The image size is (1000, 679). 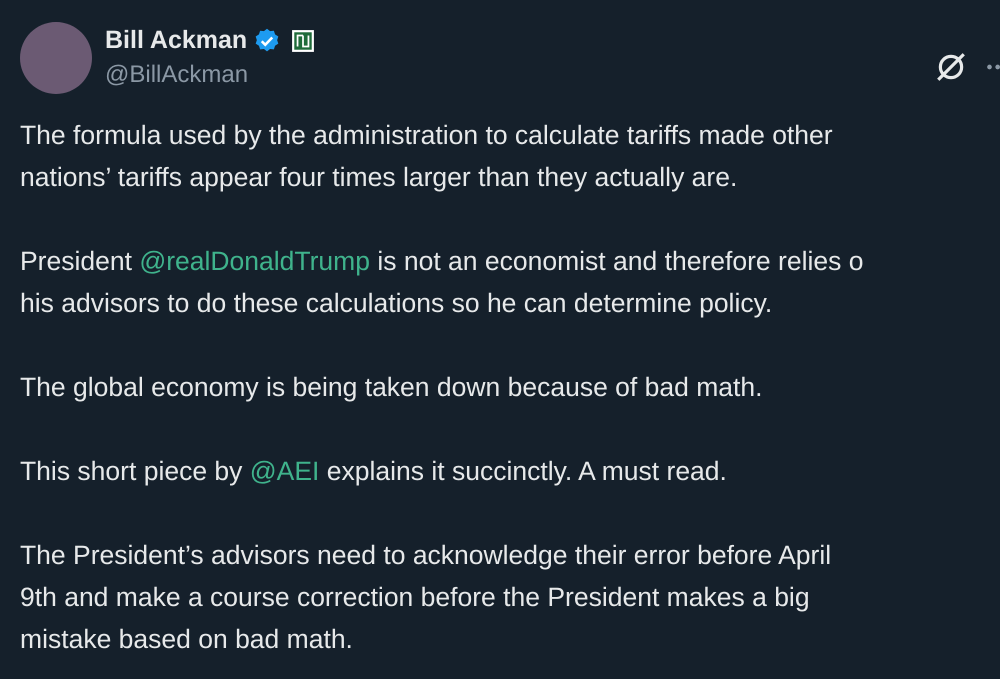 What do you see at coordinates (392, 387) in the screenshot?
I see `tweet-paragraph: The global economy is being taken down because of bad math.` at bounding box center [392, 387].